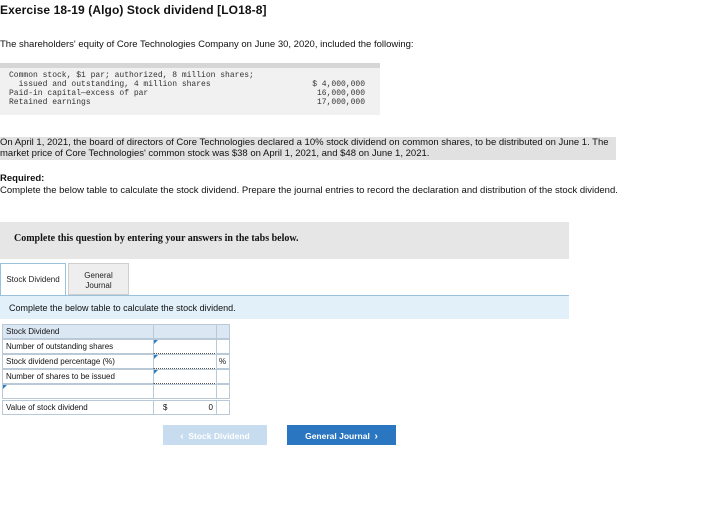 The height and width of the screenshot is (518, 708). I want to click on equity-row: Retained earnings 17,000,000, so click(190, 102).